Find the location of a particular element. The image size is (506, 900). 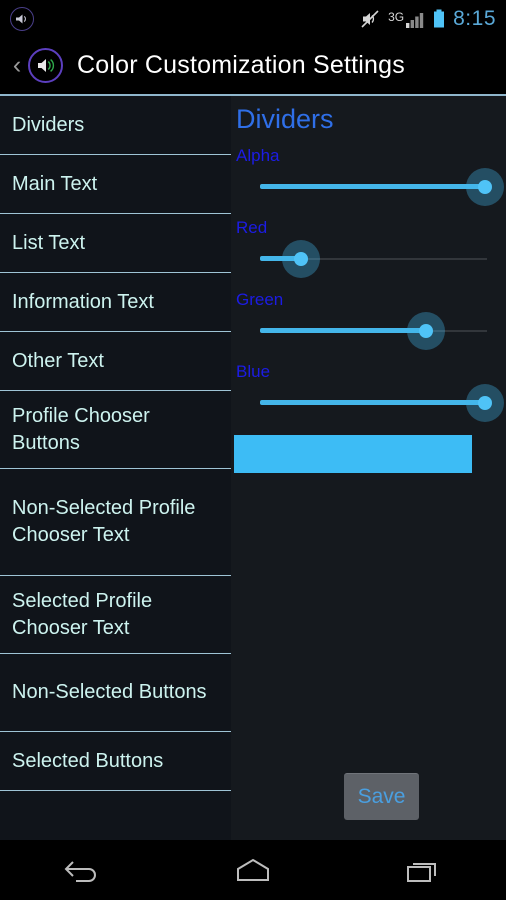

slider-alpha is located at coordinates (382, 187).